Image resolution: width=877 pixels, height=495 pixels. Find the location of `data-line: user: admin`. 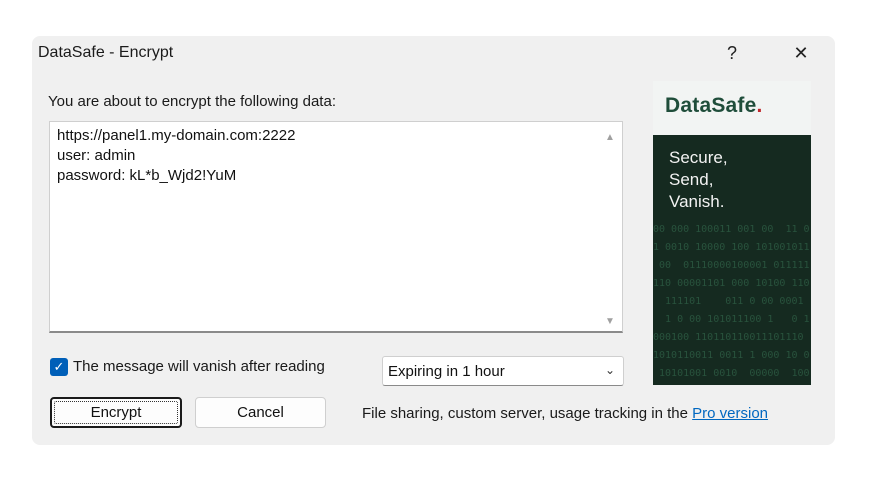

data-line: user: admin is located at coordinates (96, 155).